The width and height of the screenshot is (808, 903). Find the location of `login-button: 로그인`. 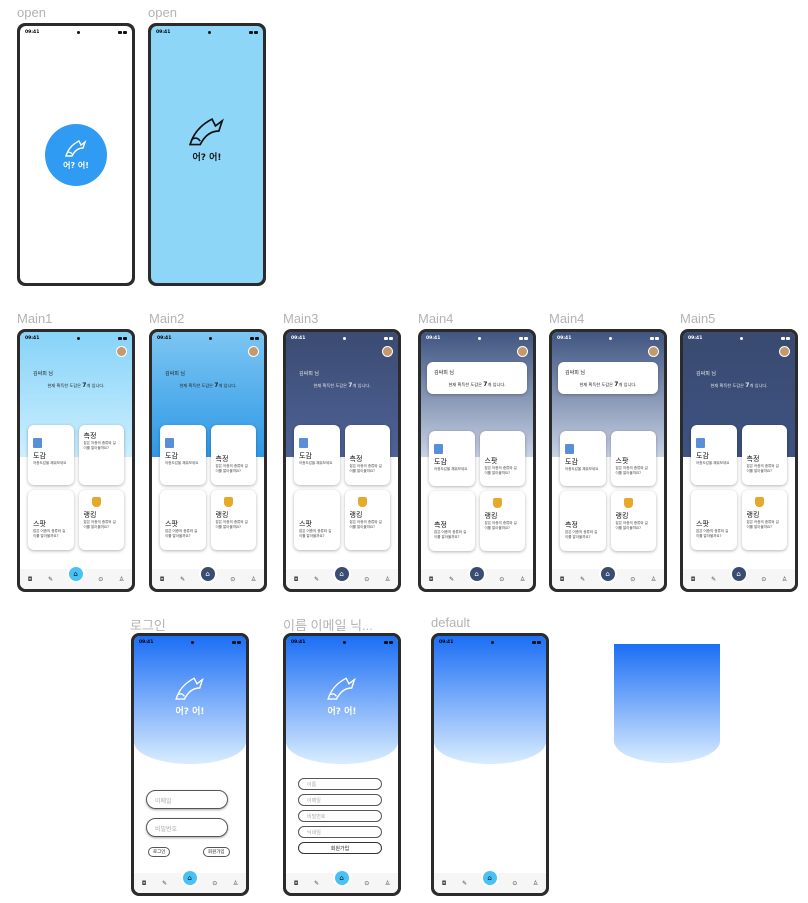

login-button: 로그인 is located at coordinates (159, 852).